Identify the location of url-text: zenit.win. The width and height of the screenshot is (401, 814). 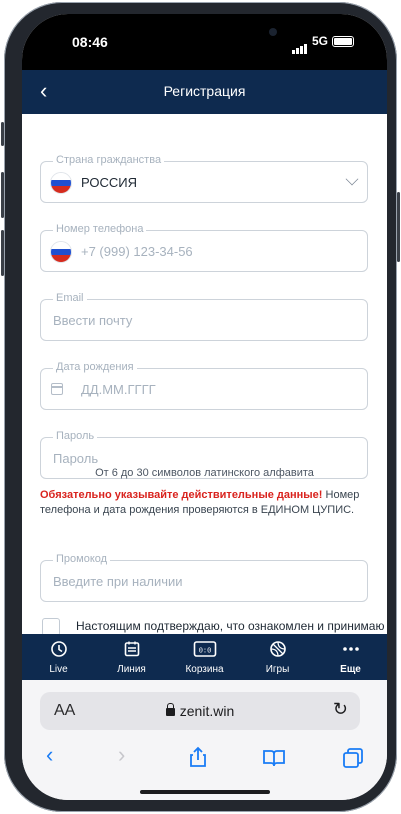
(200, 711).